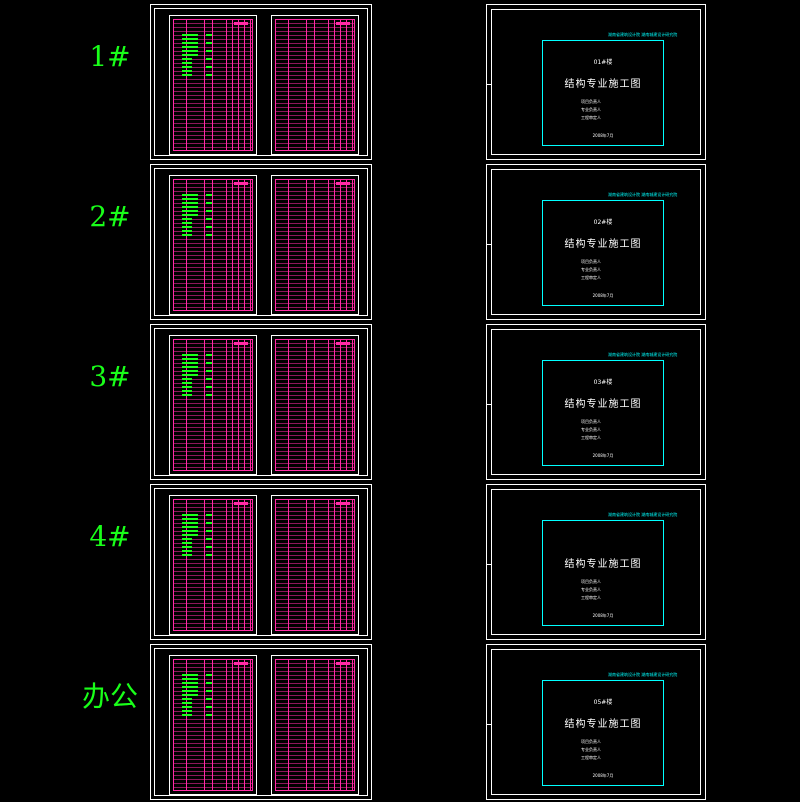 This screenshot has width=800, height=802. What do you see at coordinates (603, 244) in the screenshot?
I see `cover-main-title: 结构专业施工图` at bounding box center [603, 244].